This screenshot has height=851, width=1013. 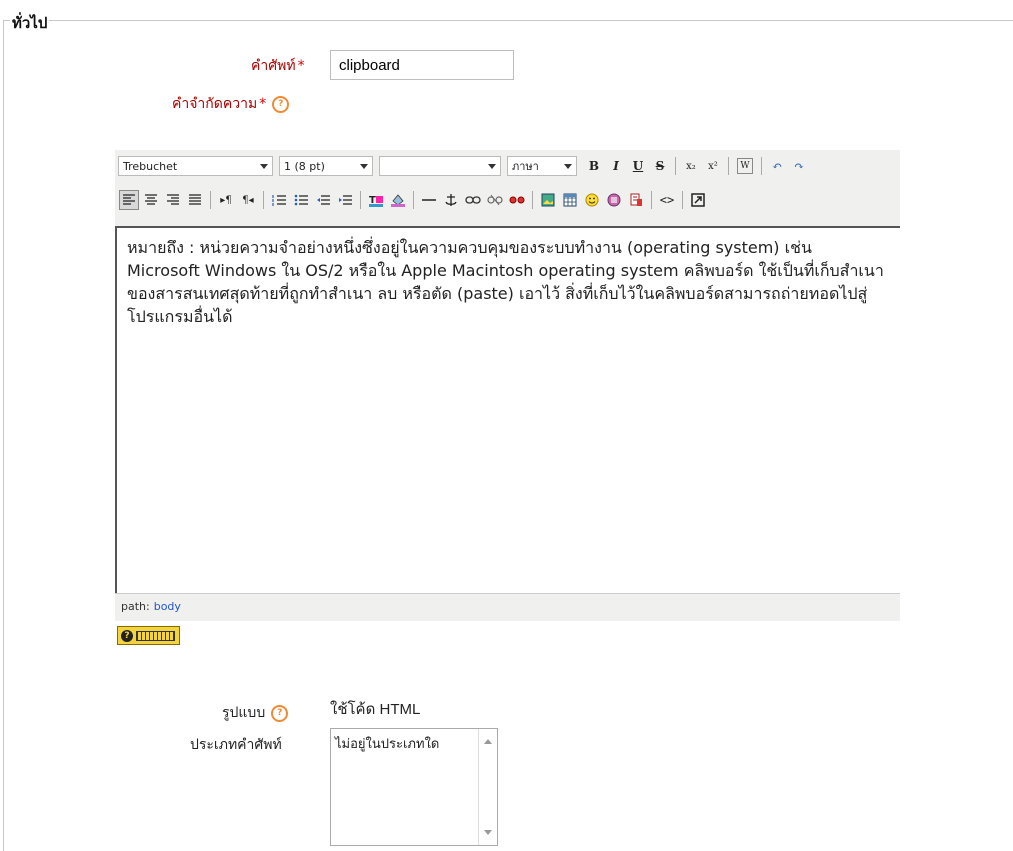 I want to click on style-select, so click(x=440, y=166).